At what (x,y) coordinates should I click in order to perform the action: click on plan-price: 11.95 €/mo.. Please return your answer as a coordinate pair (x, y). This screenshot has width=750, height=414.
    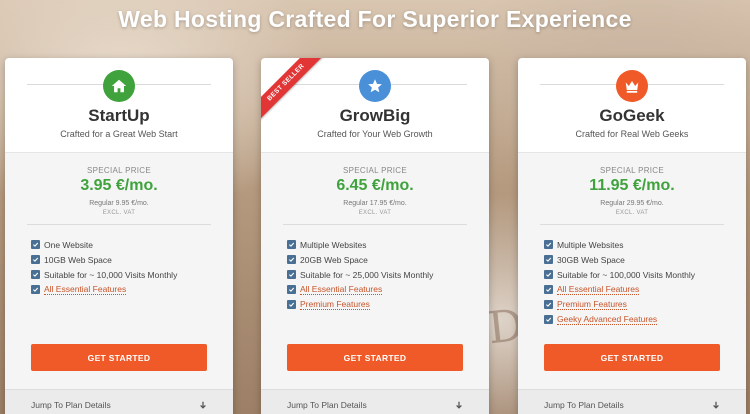
    Looking at the image, I should click on (632, 185).